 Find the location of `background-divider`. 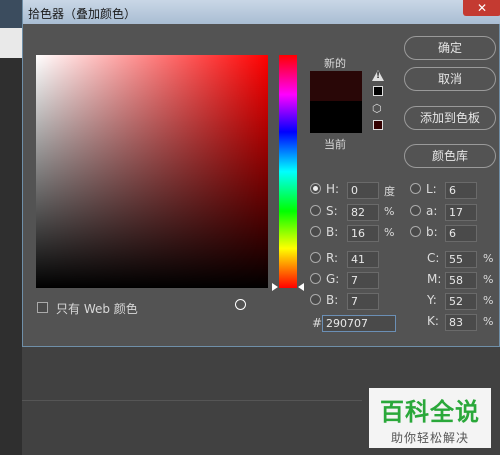

background-divider is located at coordinates (192, 400).